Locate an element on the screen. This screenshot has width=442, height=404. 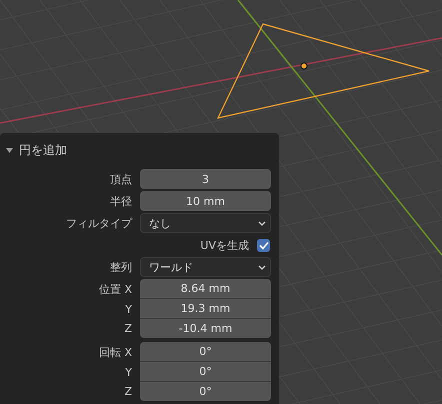
field-label: 半径 is located at coordinates (120, 201).